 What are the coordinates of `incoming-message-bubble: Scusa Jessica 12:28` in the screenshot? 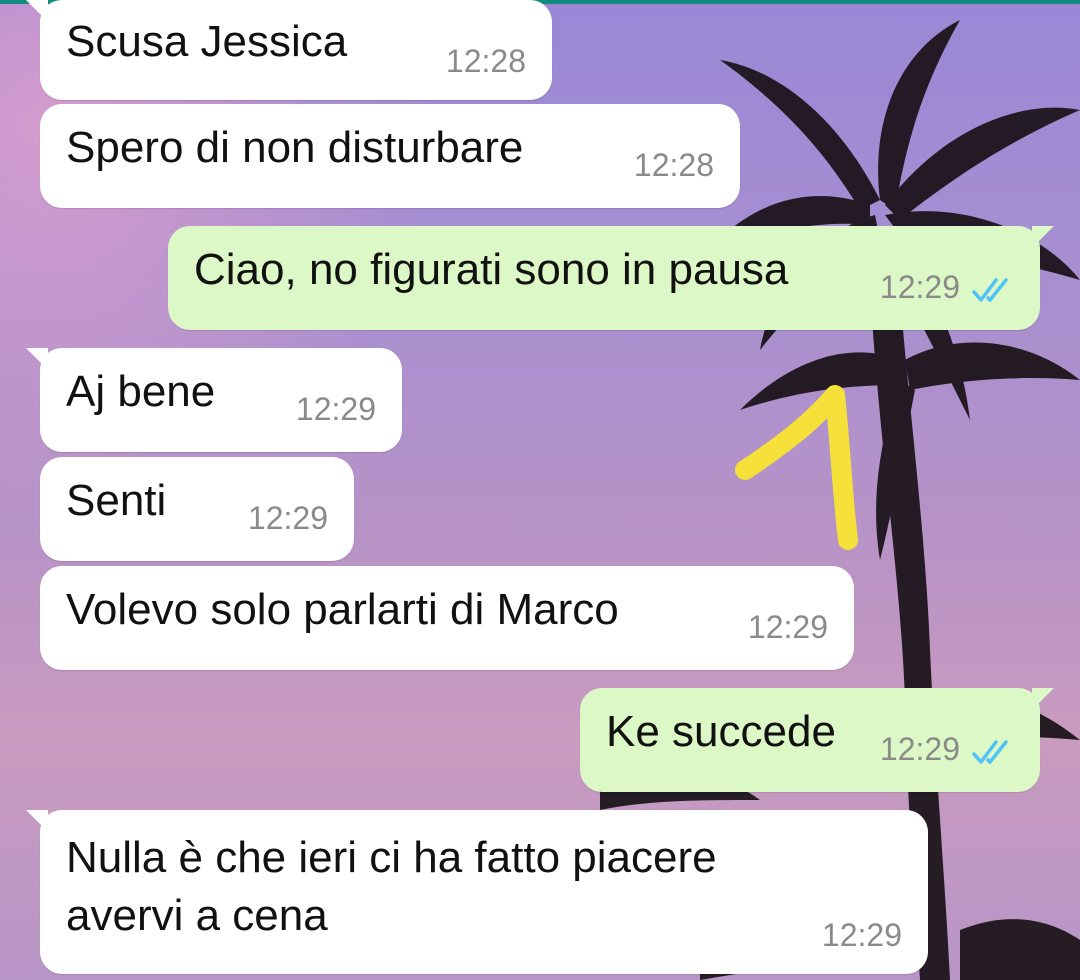 It's located at (289, 50).